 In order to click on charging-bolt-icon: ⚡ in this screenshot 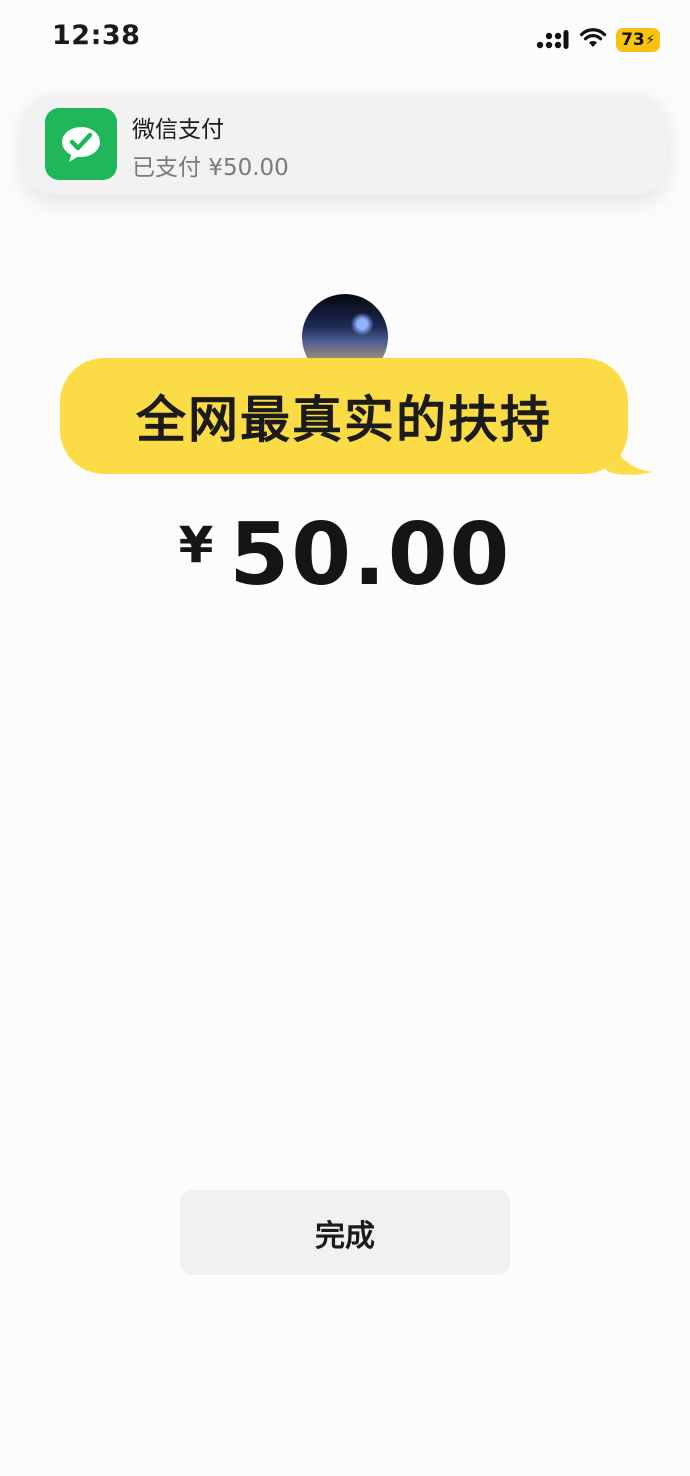, I will do `click(650, 40)`.